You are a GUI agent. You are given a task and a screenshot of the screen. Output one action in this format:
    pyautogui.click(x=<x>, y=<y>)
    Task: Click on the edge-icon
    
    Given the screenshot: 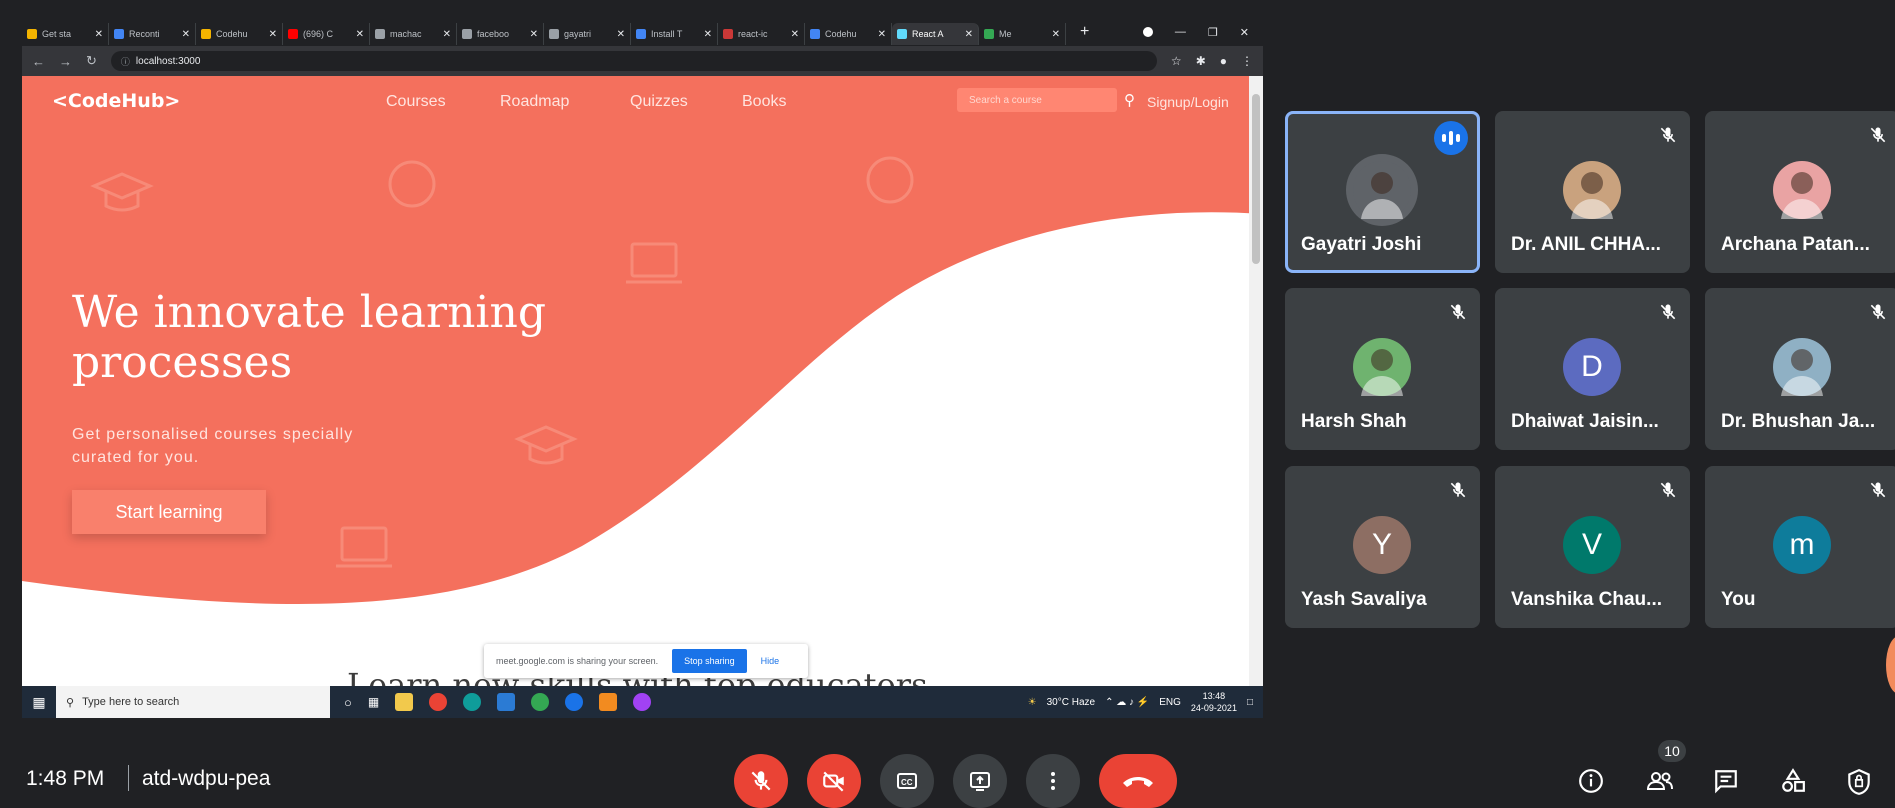 What is the action you would take?
    pyautogui.click(x=472, y=702)
    